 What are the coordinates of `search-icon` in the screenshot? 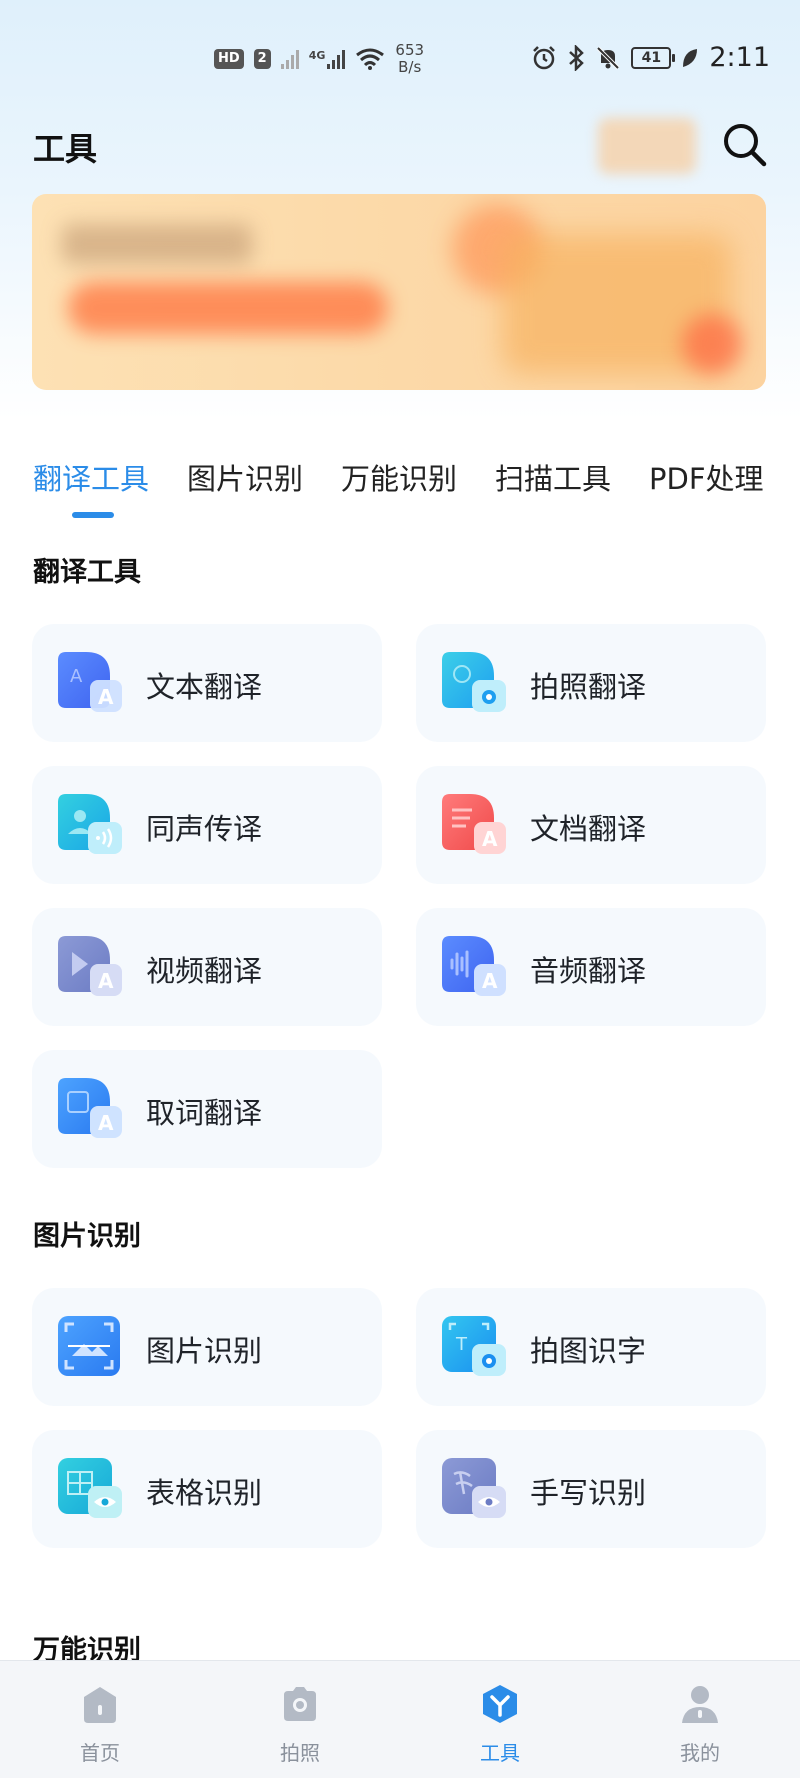 It's located at (745, 145).